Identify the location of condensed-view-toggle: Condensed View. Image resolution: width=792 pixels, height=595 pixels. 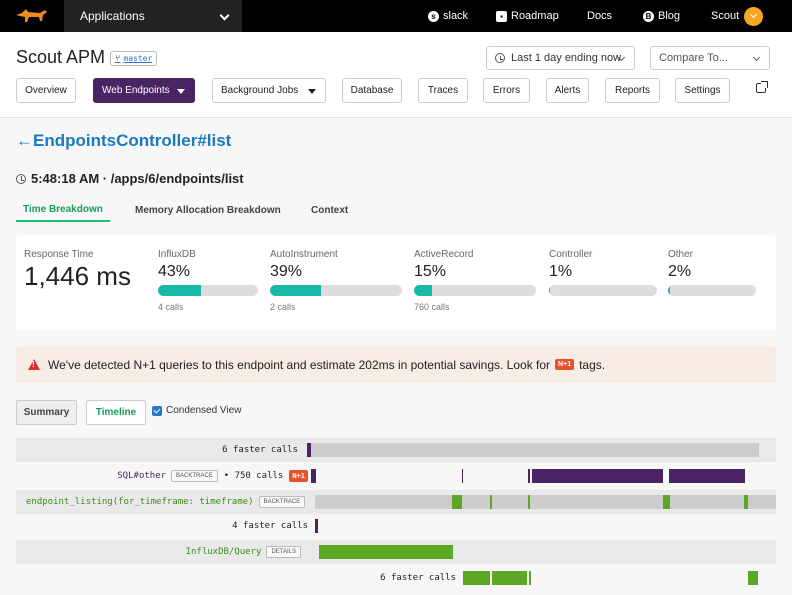
(196, 410).